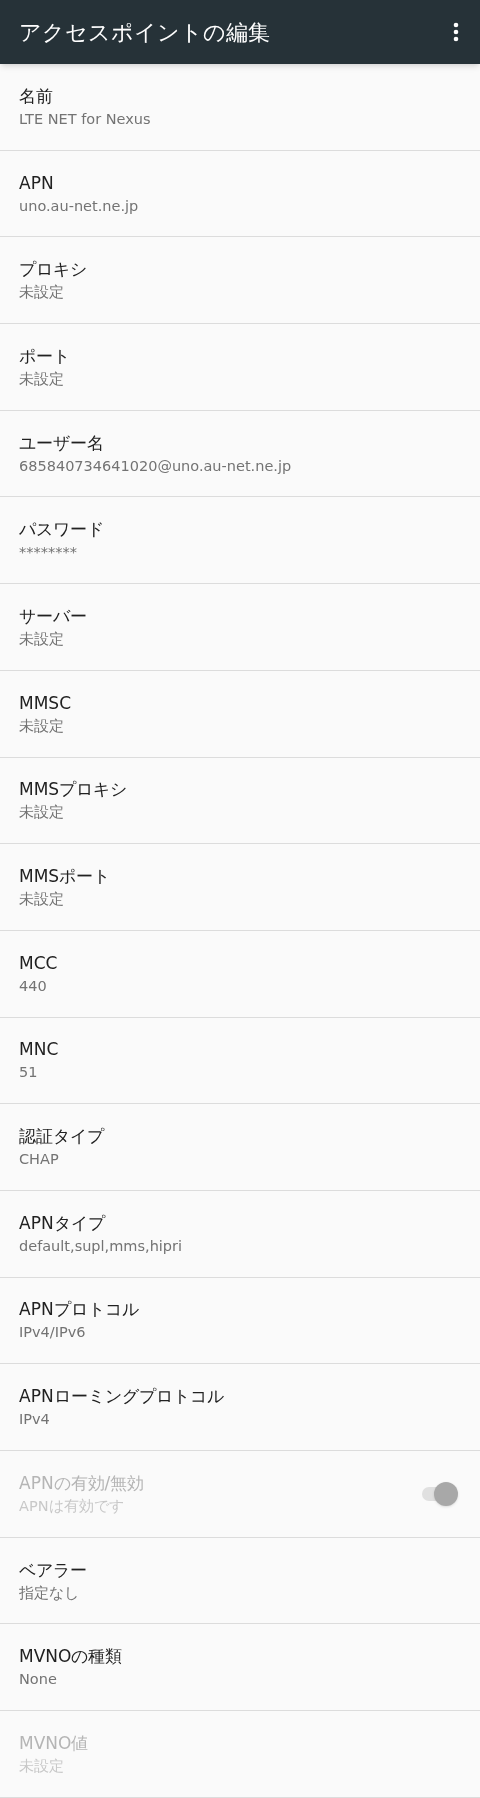  What do you see at coordinates (240, 1321) in the screenshot?
I see `settings-row: APNプロトコル IPv4/IPv6` at bounding box center [240, 1321].